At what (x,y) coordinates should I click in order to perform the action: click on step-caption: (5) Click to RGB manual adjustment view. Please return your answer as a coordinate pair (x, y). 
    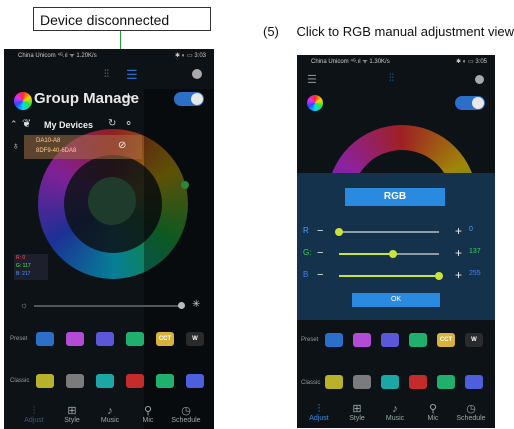
    Looking at the image, I should click on (388, 31).